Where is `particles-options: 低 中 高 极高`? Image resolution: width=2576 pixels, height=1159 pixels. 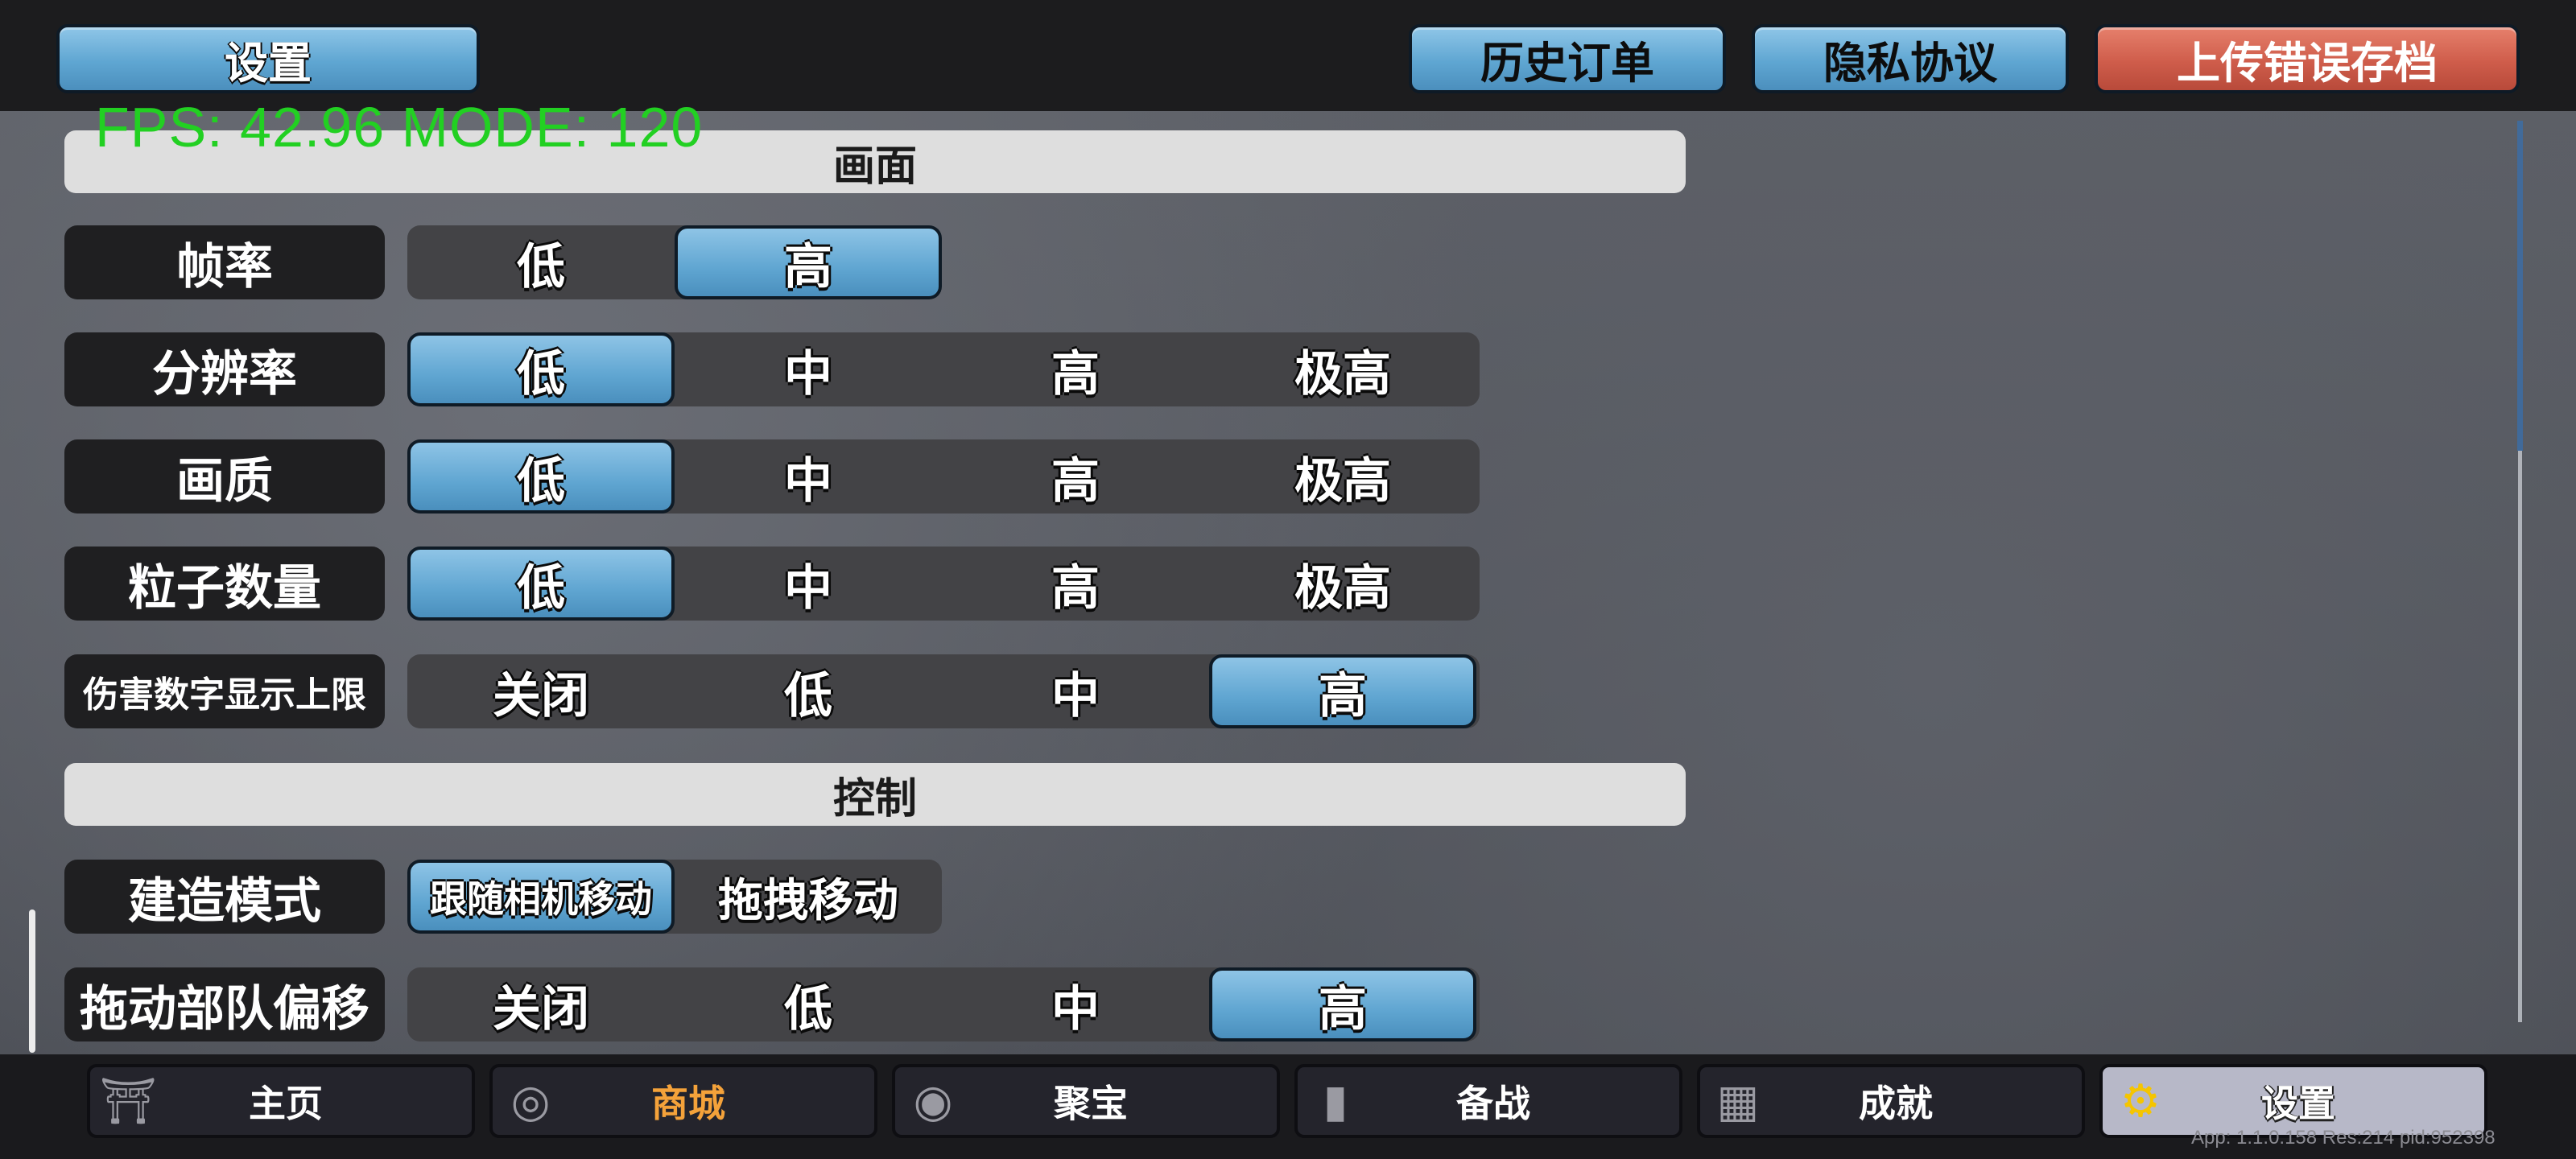 particles-options: 低 中 高 极高 is located at coordinates (943, 584).